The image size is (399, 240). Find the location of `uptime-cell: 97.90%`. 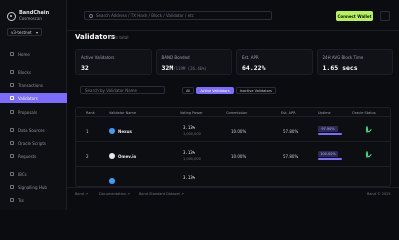

uptime-cell: 97.90% is located at coordinates (330, 130).